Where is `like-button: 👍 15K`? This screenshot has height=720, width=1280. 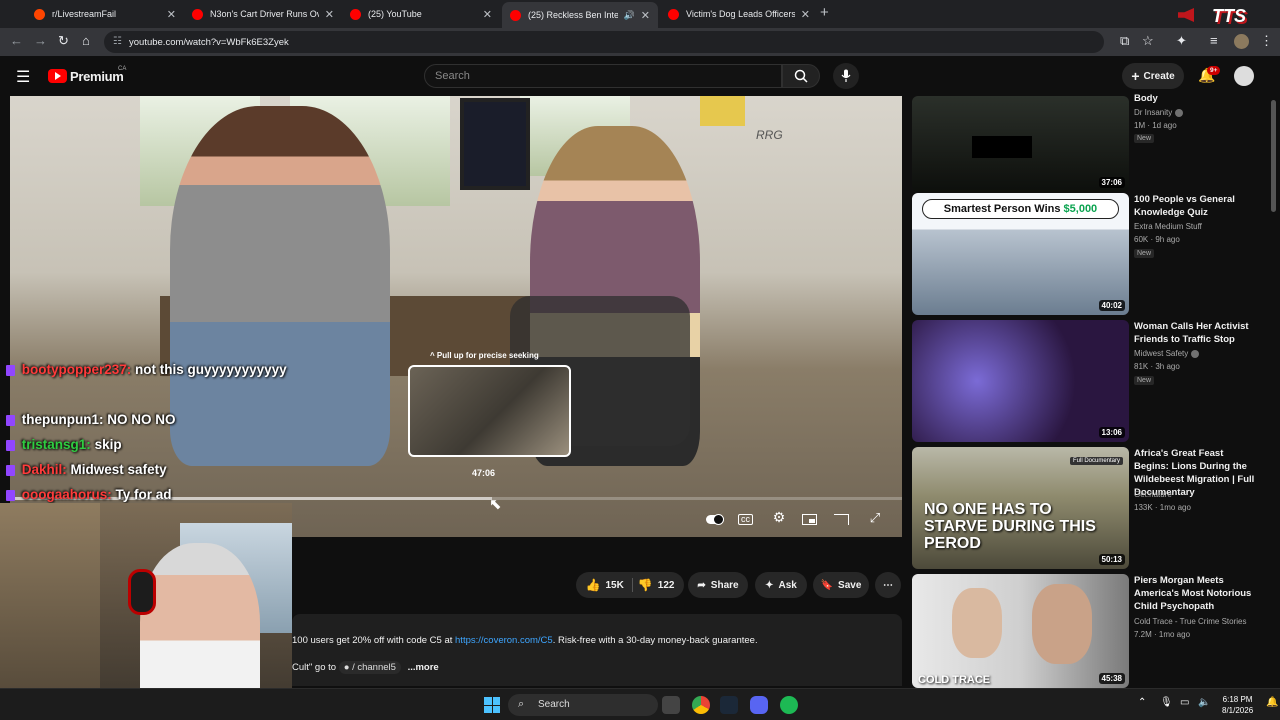
like-button: 👍 15K is located at coordinates (609, 585).